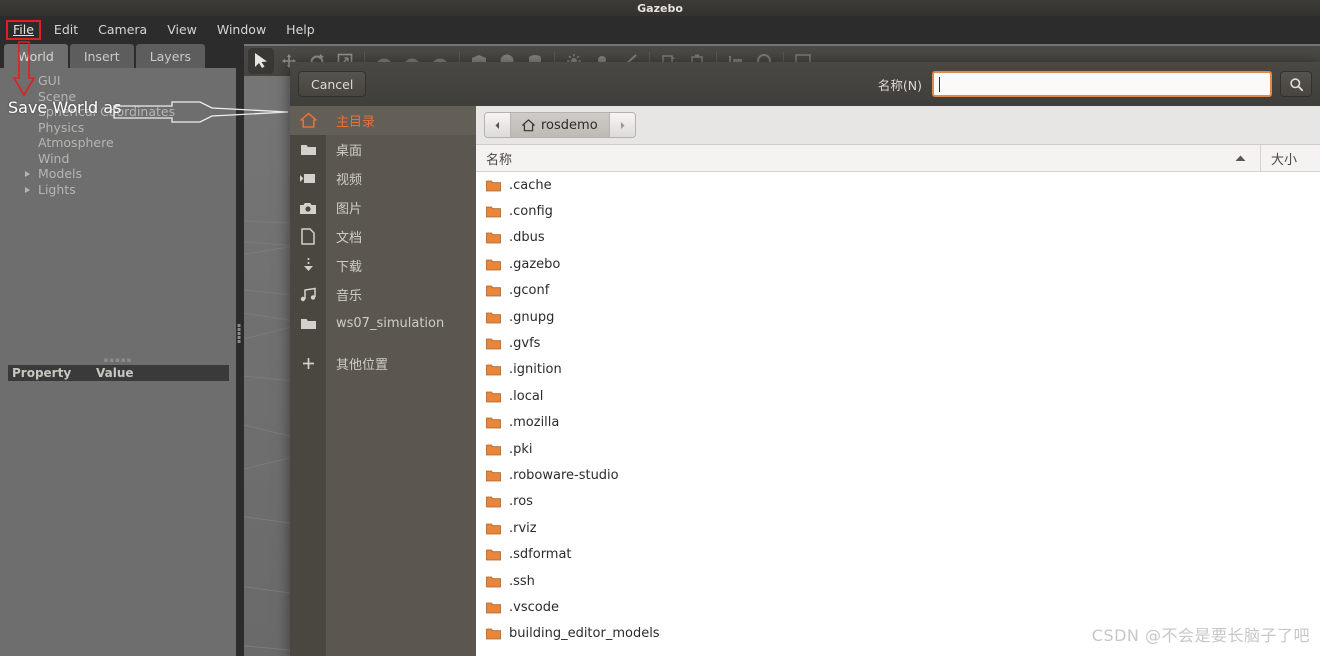  Describe the element at coordinates (899, 85) in the screenshot. I see `filename-field-label: 名称(N)` at that location.